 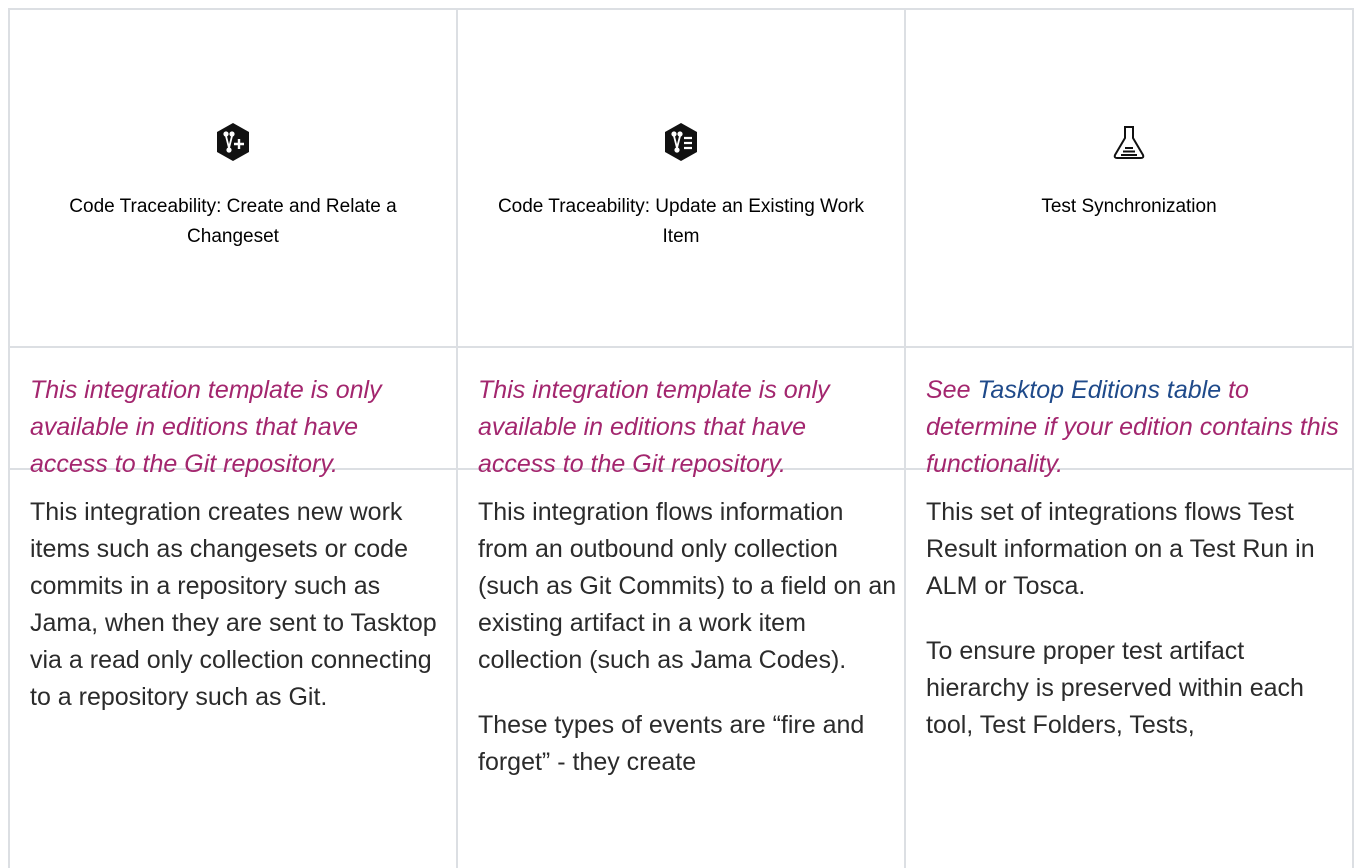 I want to click on git-branch-plus-icon, so click(x=233, y=142).